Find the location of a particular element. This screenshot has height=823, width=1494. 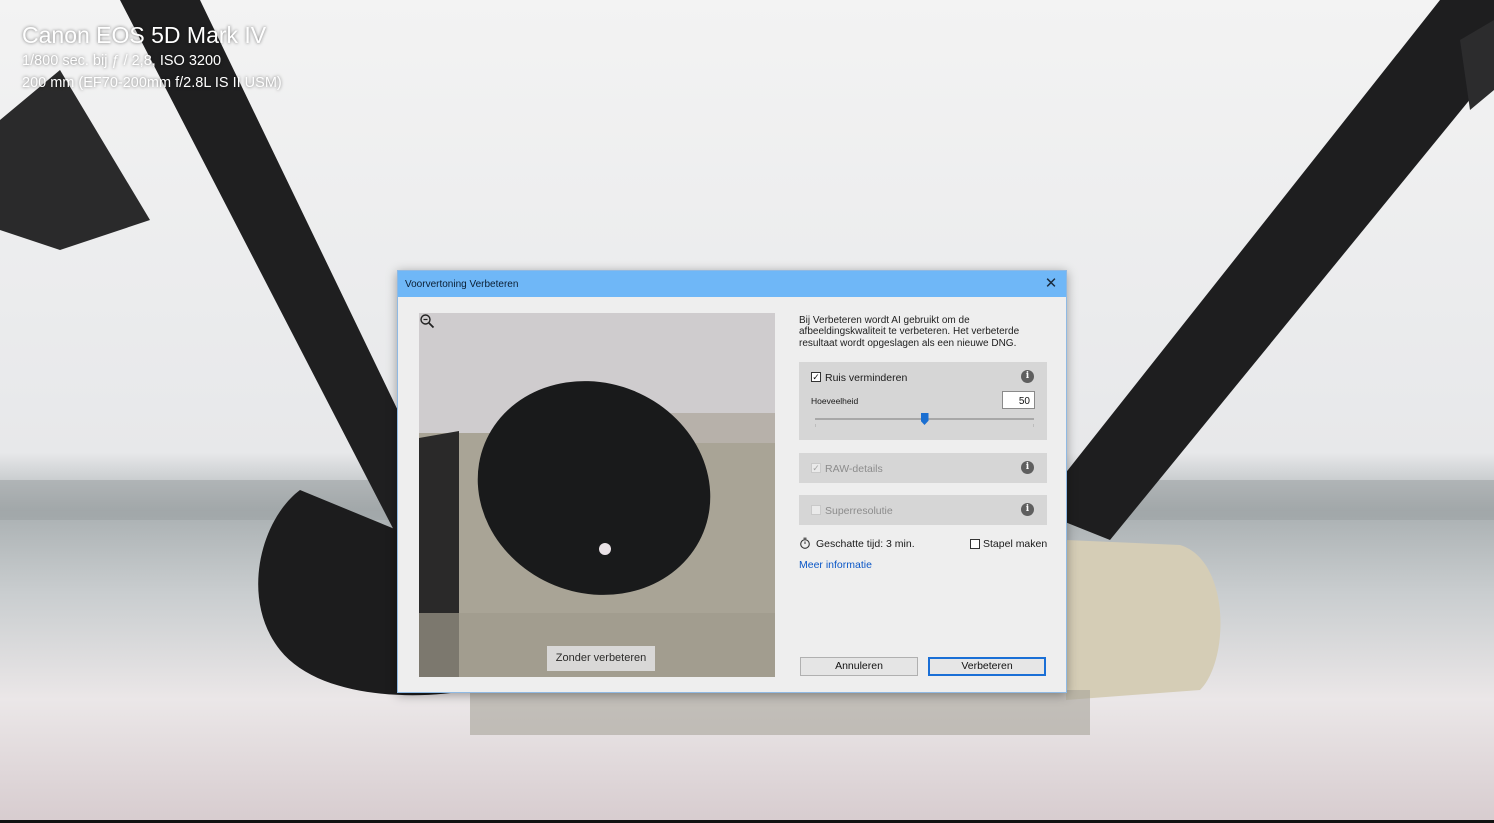

super-info-icon: i is located at coordinates (1027, 509).